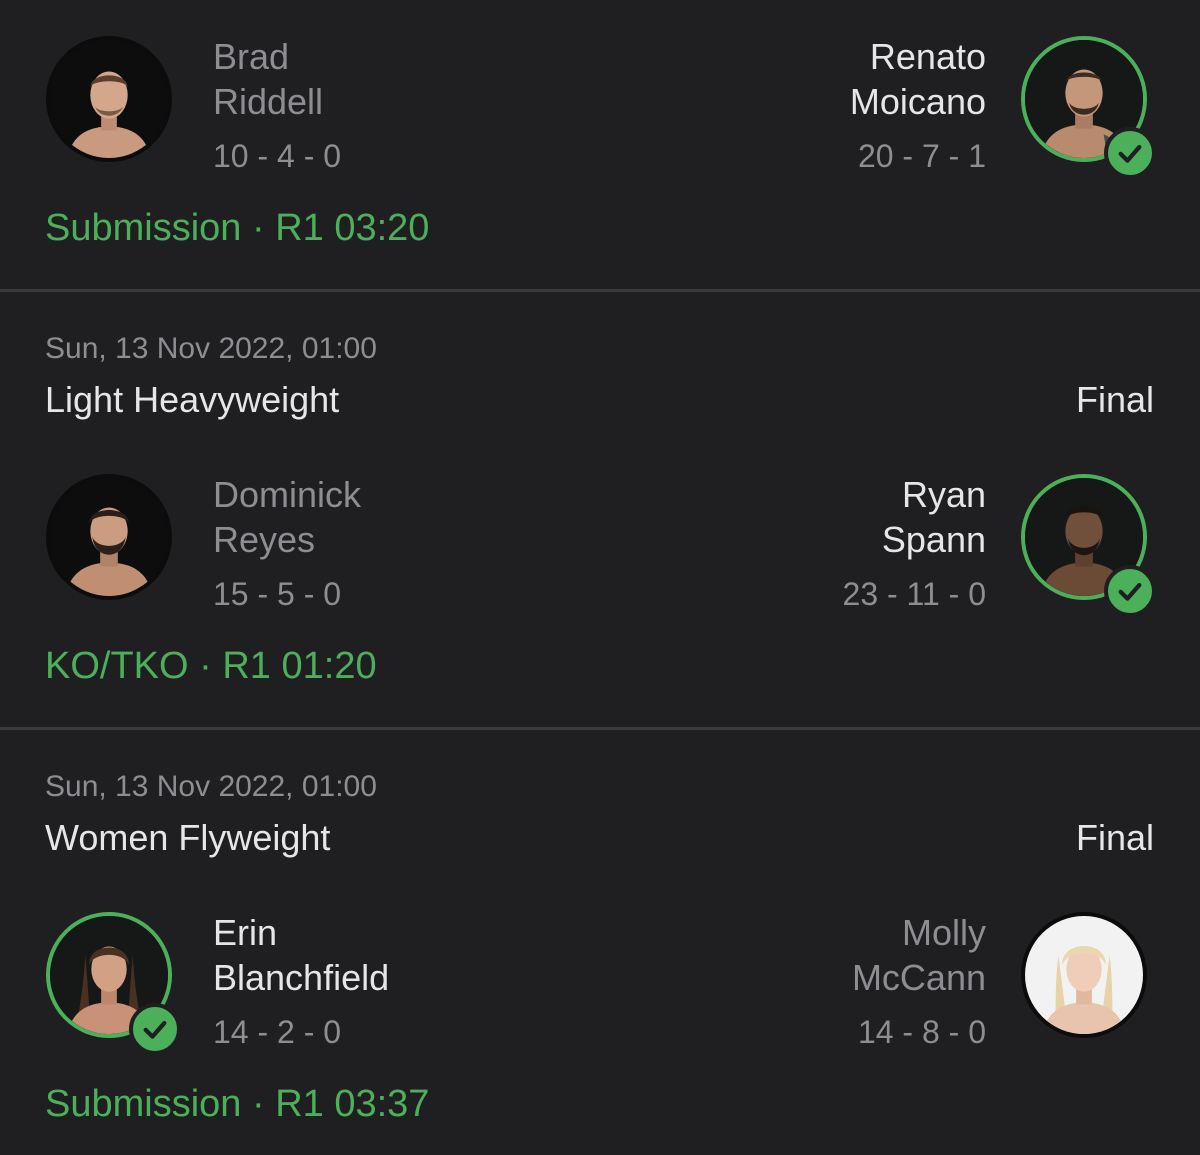 The height and width of the screenshot is (1155, 1200). Describe the element at coordinates (301, 955) in the screenshot. I see `fighter-name-left: Erin Blanchfield` at that location.